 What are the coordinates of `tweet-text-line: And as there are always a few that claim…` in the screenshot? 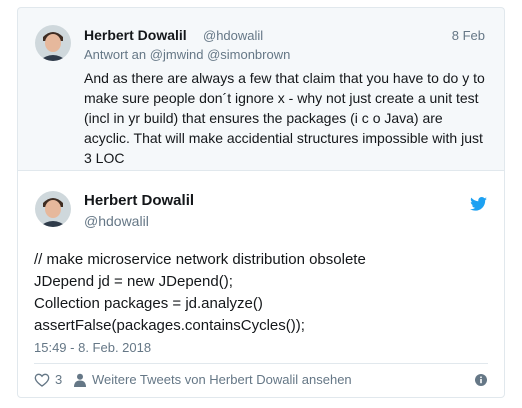 It's located at (284, 78).